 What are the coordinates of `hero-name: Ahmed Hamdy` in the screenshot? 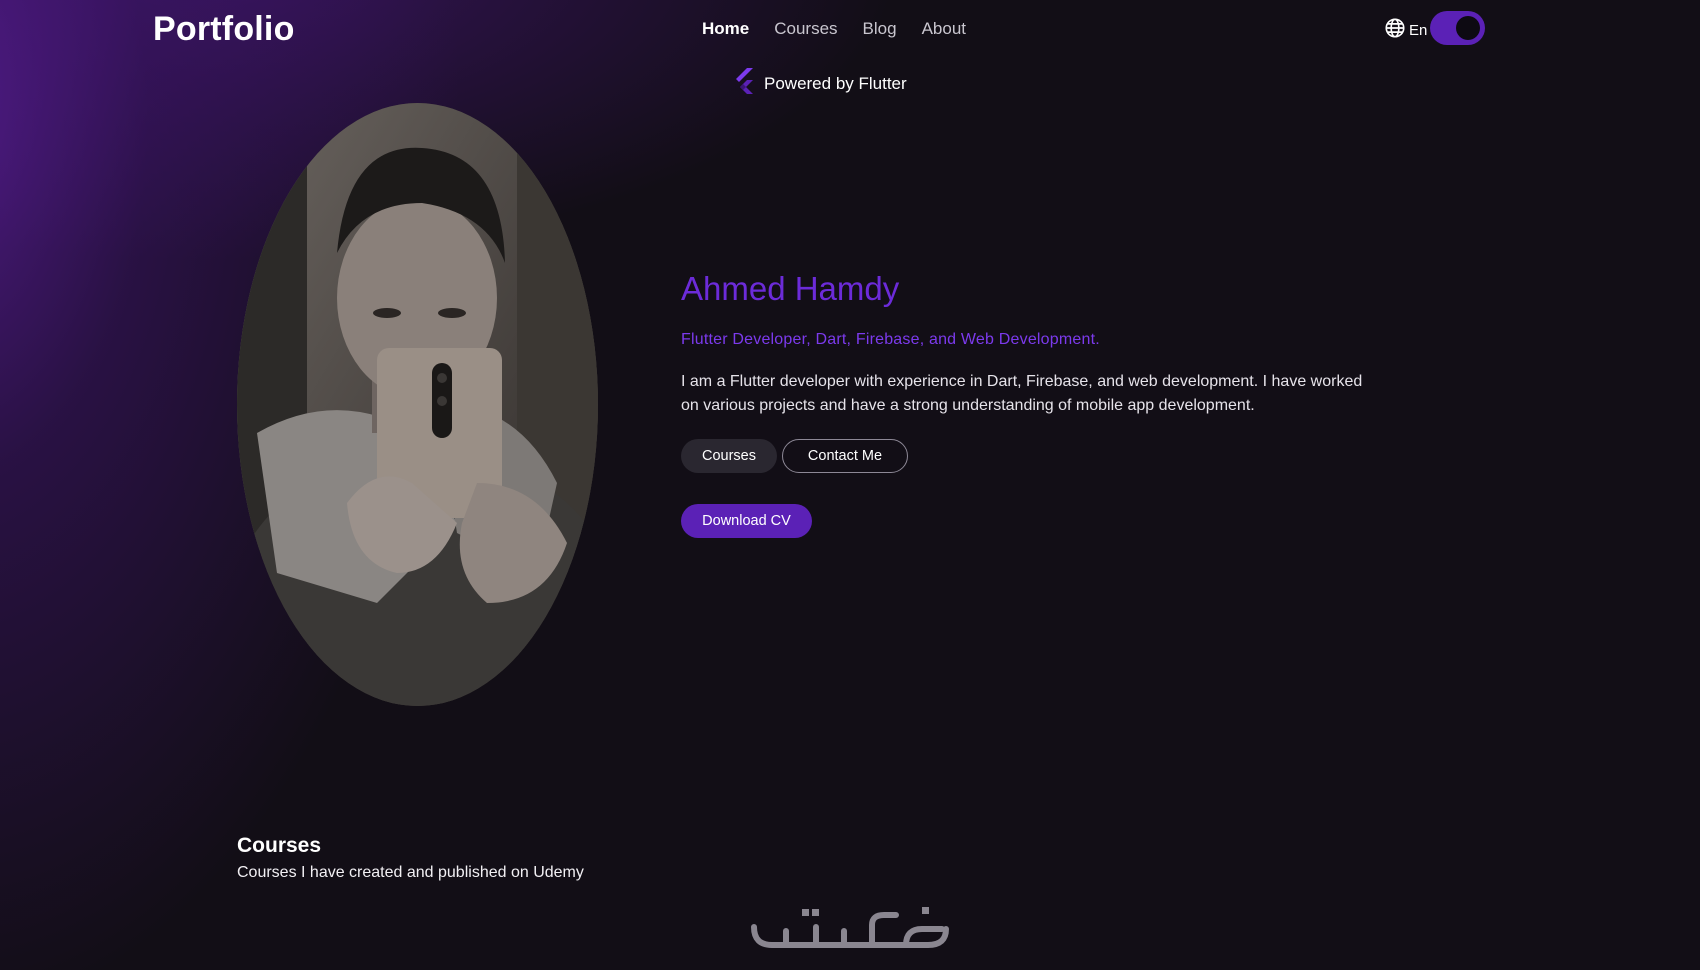 It's located at (790, 288).